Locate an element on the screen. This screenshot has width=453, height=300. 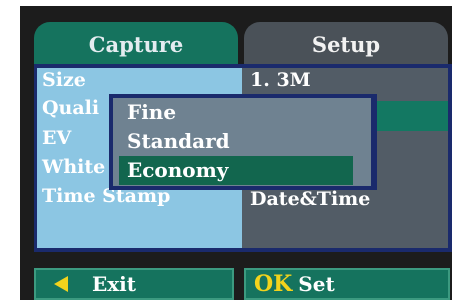
menu-item-white-balance: White is located at coordinates (73, 167).